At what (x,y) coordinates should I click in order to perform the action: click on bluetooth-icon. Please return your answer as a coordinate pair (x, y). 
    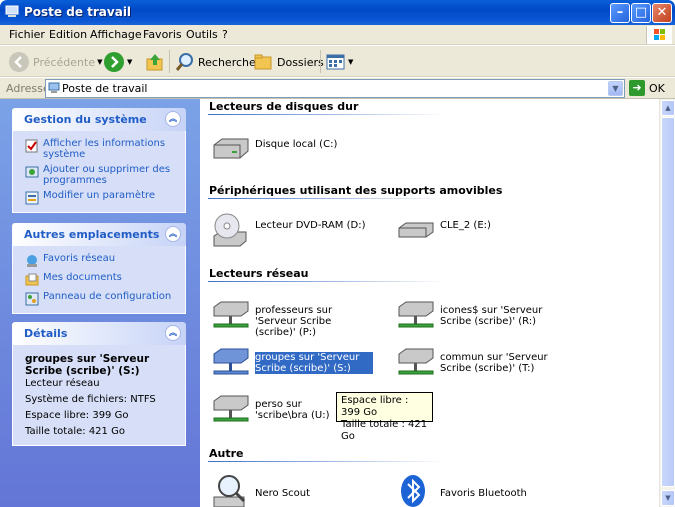
    Looking at the image, I should click on (413, 491).